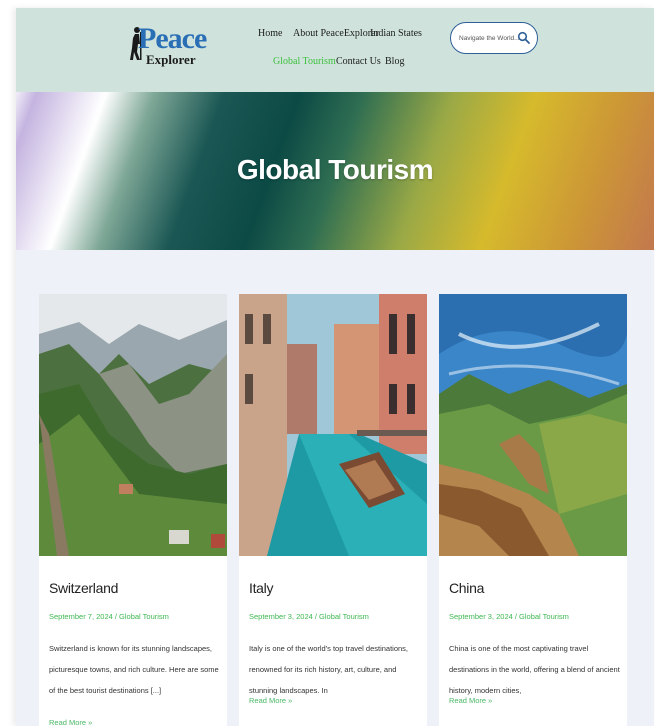  Describe the element at coordinates (261, 588) in the screenshot. I see `post-title: Italy` at that location.